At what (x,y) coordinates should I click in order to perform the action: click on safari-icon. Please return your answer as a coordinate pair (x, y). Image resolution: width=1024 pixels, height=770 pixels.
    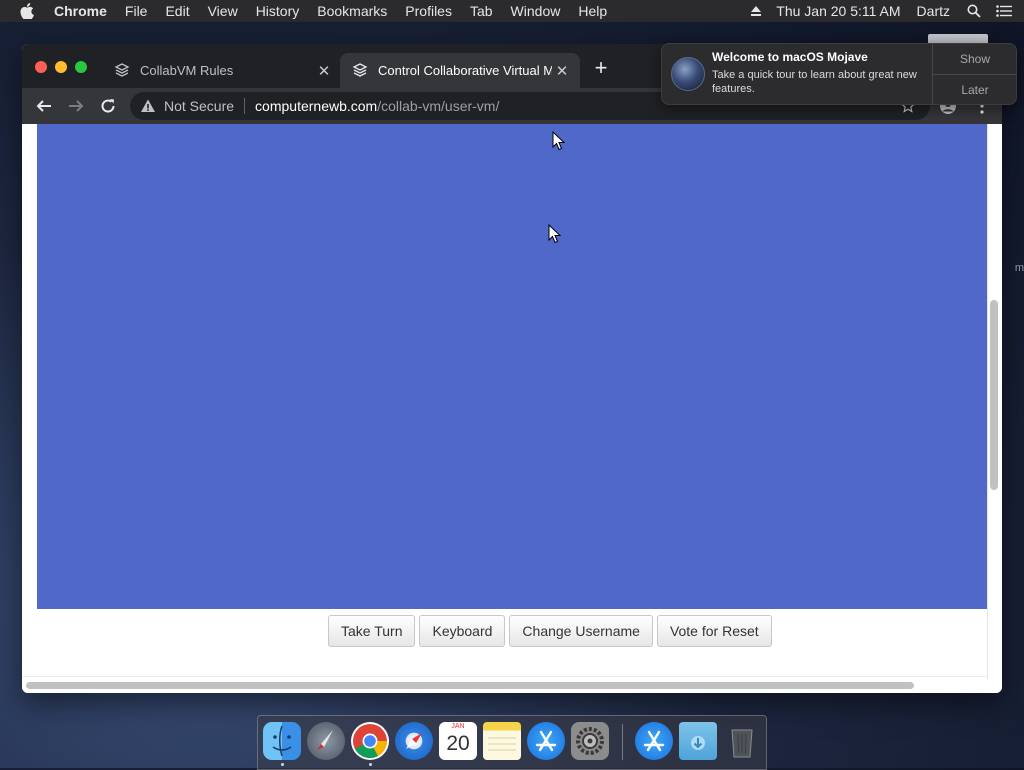
    Looking at the image, I should click on (414, 741).